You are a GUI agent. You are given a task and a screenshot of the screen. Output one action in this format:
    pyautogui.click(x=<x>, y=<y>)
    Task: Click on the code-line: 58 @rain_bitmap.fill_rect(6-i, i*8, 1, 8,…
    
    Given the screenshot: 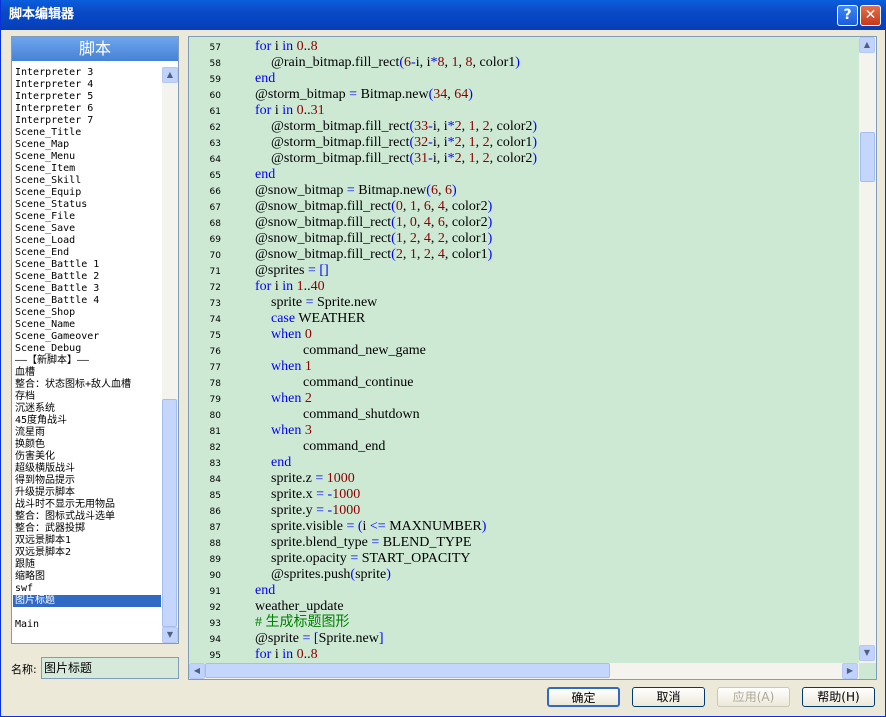 What is the action you would take?
    pyautogui.click(x=524, y=63)
    